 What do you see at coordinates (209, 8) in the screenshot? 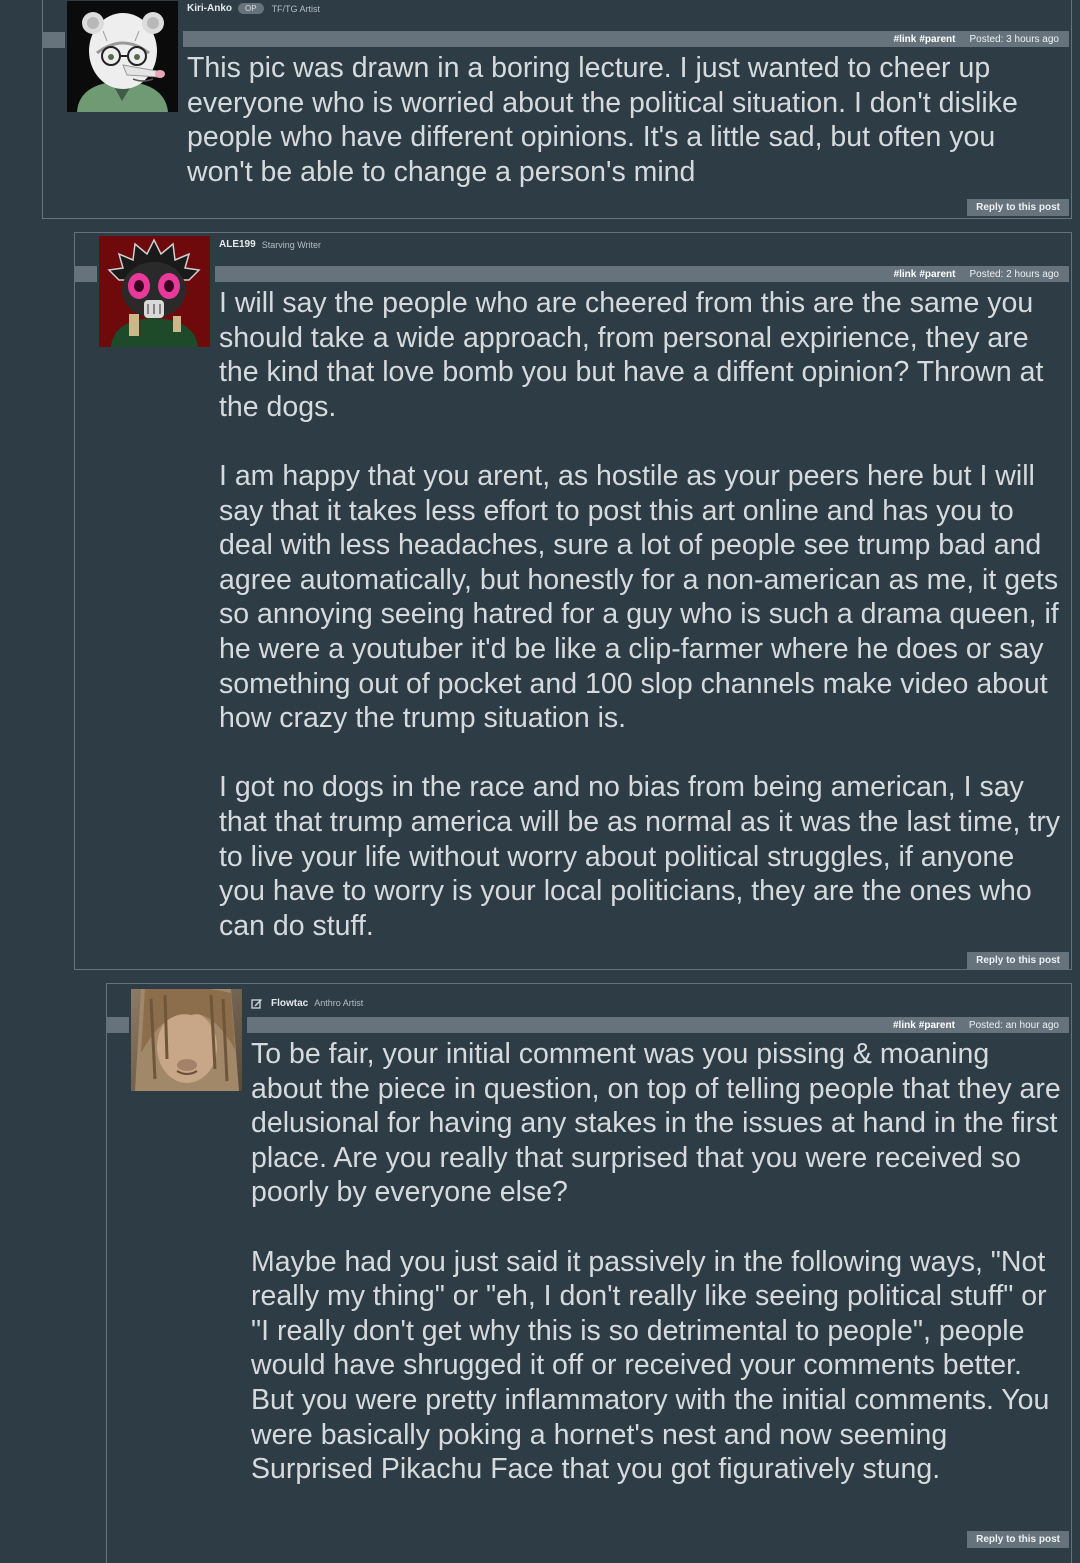
I see `username: Kiri-Anko` at bounding box center [209, 8].